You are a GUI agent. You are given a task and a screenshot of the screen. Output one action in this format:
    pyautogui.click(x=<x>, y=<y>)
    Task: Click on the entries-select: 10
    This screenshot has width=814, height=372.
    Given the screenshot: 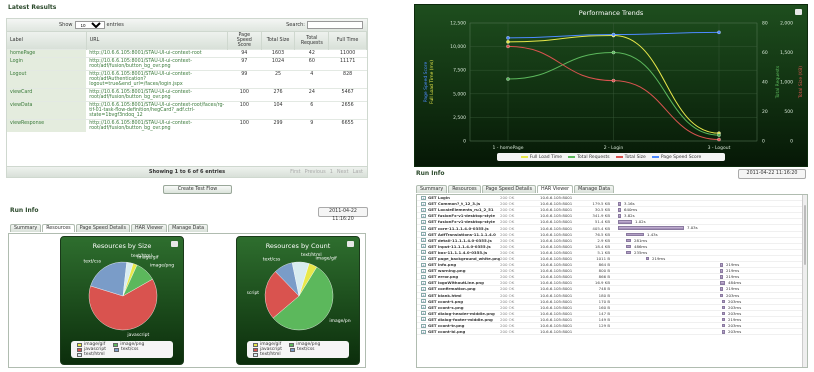 What is the action you would take?
    pyautogui.click(x=89, y=25)
    